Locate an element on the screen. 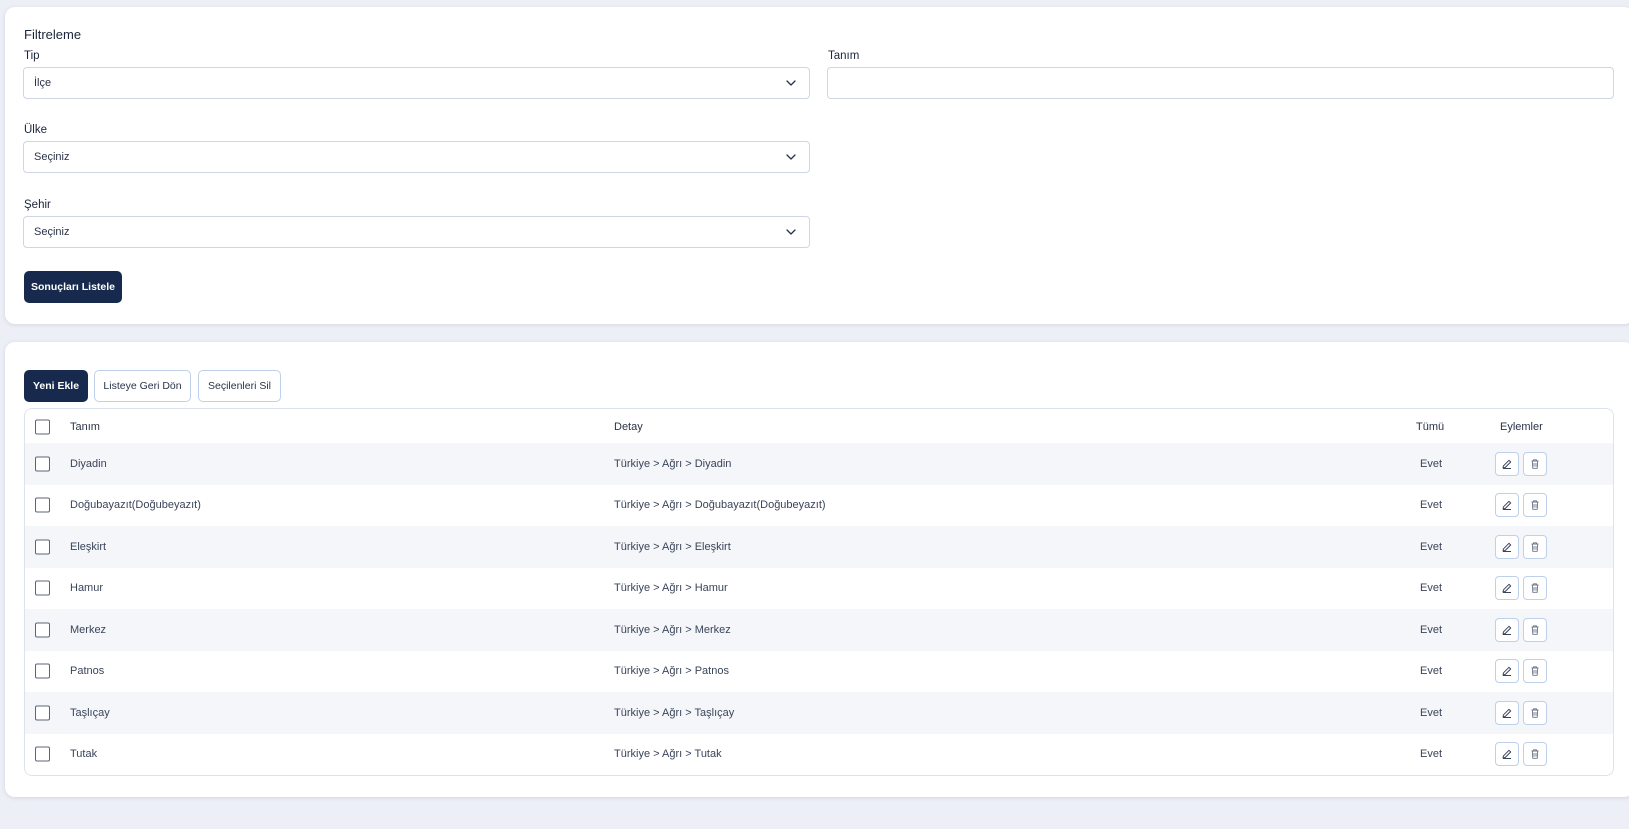 This screenshot has height=829, width=1629. row-detay: Türkiye > Ağrı > Diyadin is located at coordinates (673, 463).